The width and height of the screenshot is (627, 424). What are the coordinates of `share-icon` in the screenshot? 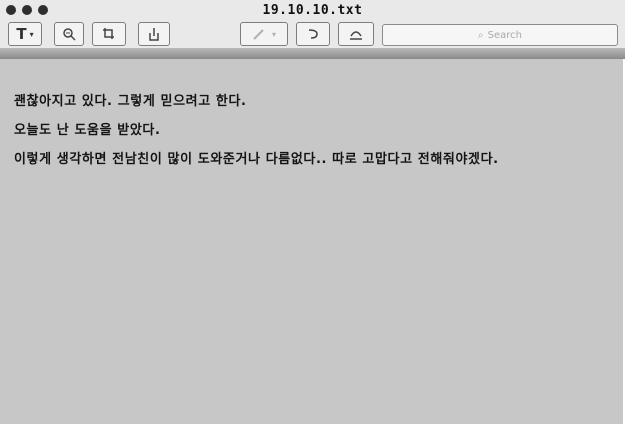 It's located at (154, 34).